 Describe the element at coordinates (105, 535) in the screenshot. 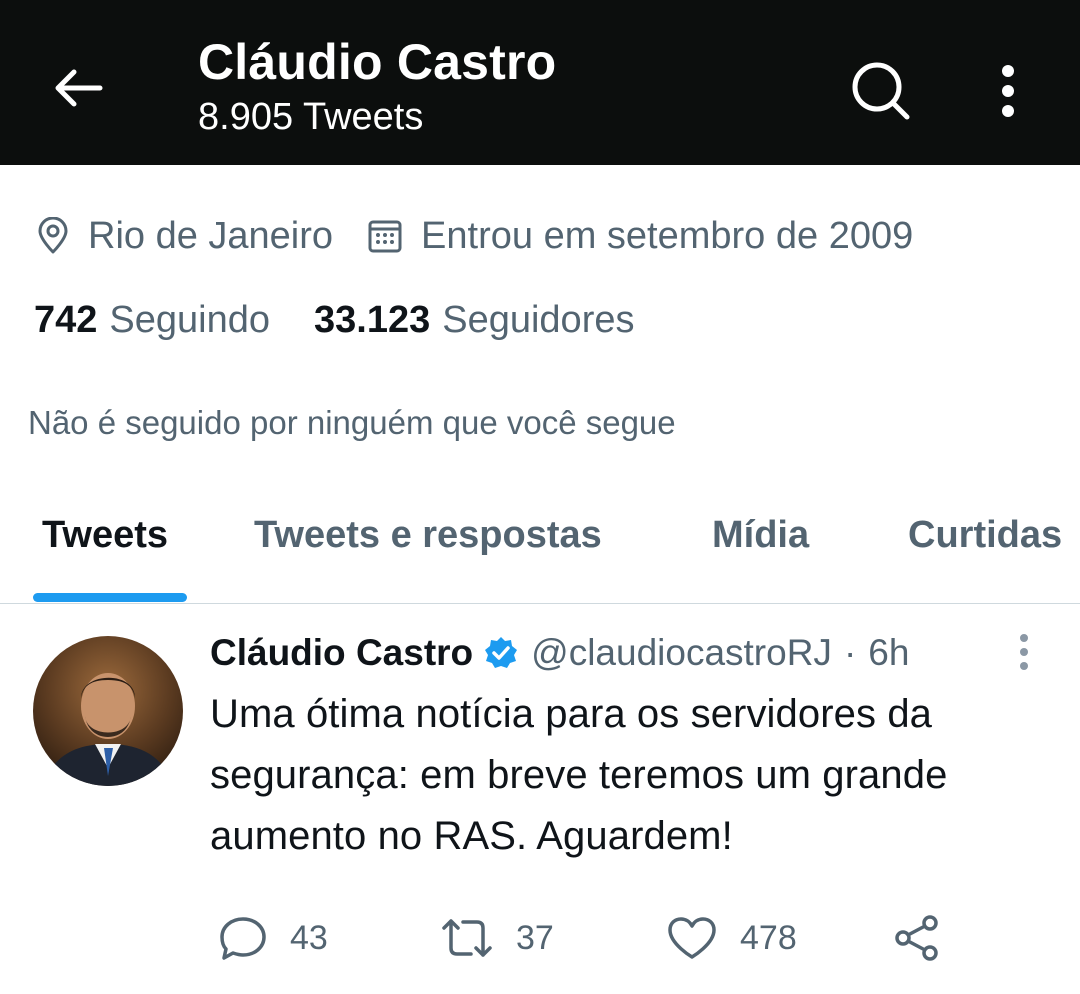

I see `tab-tweets: Tweets` at that location.